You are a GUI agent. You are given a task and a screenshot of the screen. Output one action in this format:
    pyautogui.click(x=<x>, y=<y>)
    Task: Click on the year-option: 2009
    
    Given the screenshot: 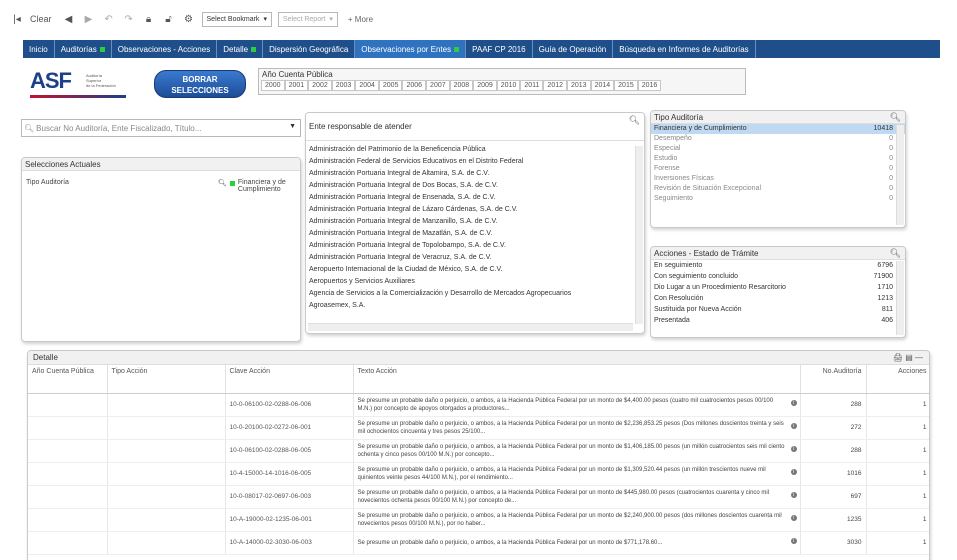 What is the action you would take?
    pyautogui.click(x=485, y=85)
    